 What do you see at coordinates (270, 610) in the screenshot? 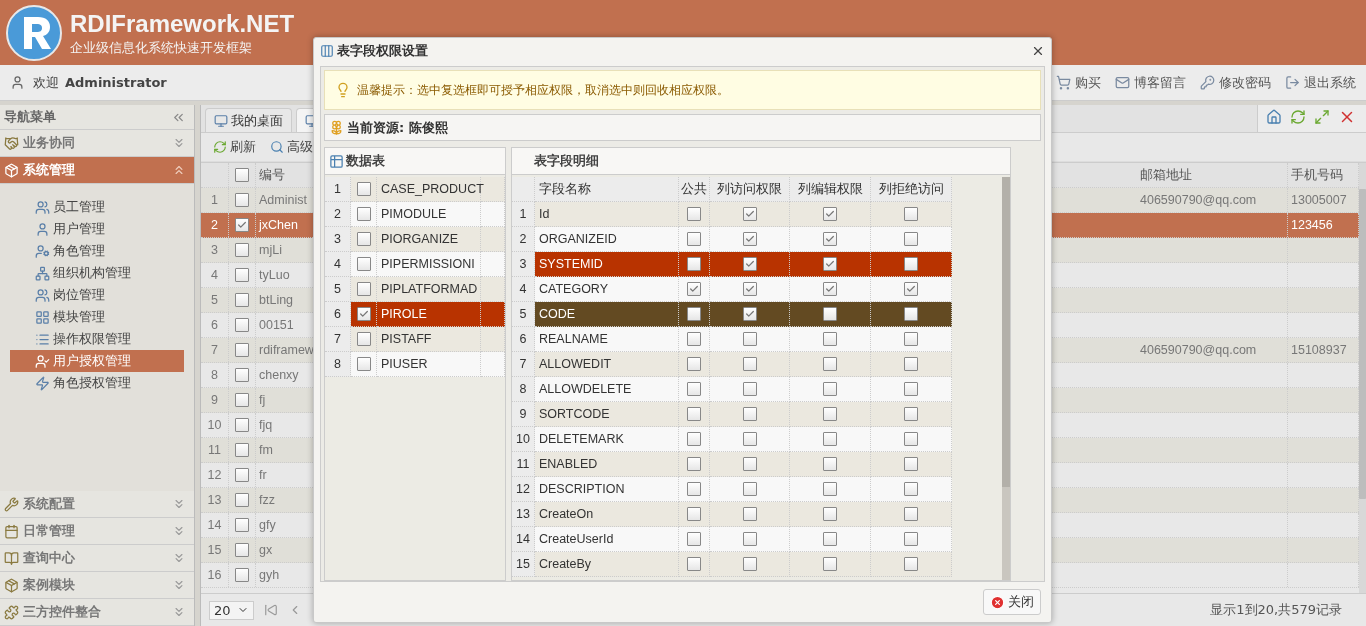
I see `first-page-icon` at bounding box center [270, 610].